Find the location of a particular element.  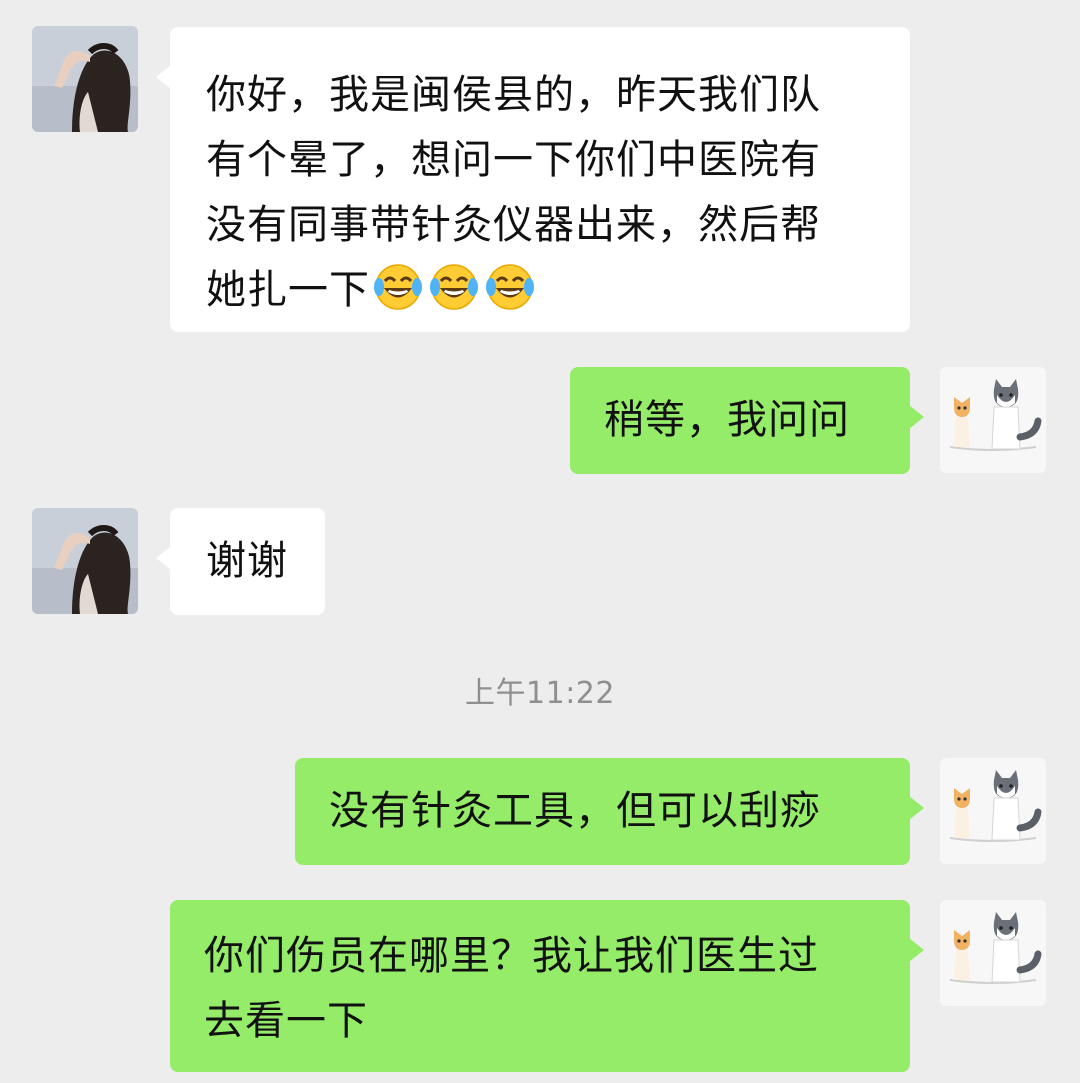

message-text-line: 你们伤员在哪里？我让我们医生过 is located at coordinates (511, 956).